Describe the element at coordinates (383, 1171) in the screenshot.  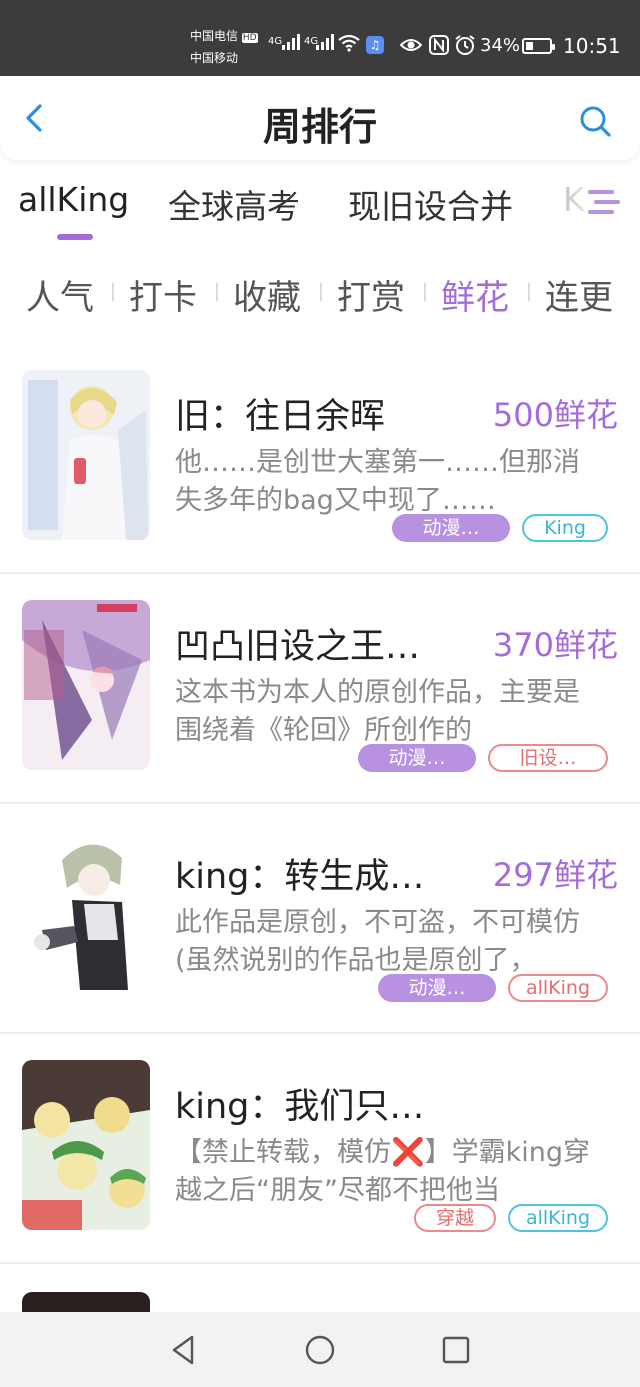
I see `book-description: 【禁止转载，模仿❌】学霸king穿越之后“朋友”尽都不把他当` at that location.